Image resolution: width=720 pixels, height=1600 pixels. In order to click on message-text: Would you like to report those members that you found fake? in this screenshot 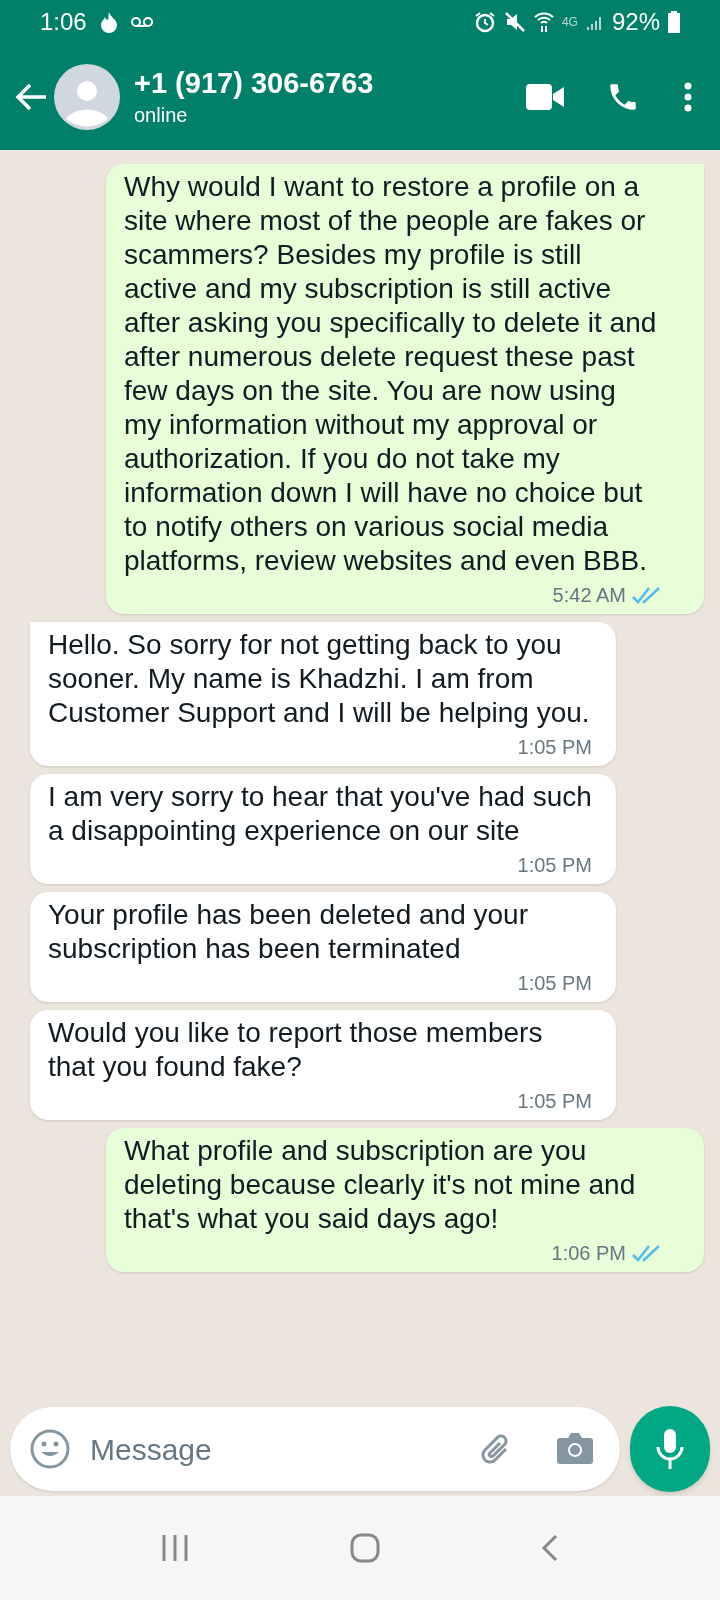, I will do `click(296, 1050)`.